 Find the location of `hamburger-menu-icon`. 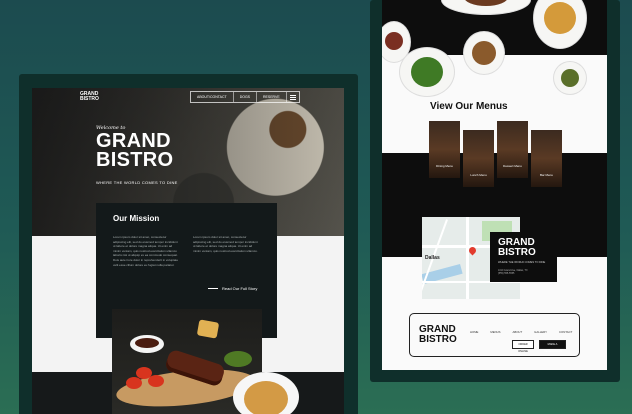

hamburger-menu-icon is located at coordinates (293, 97).